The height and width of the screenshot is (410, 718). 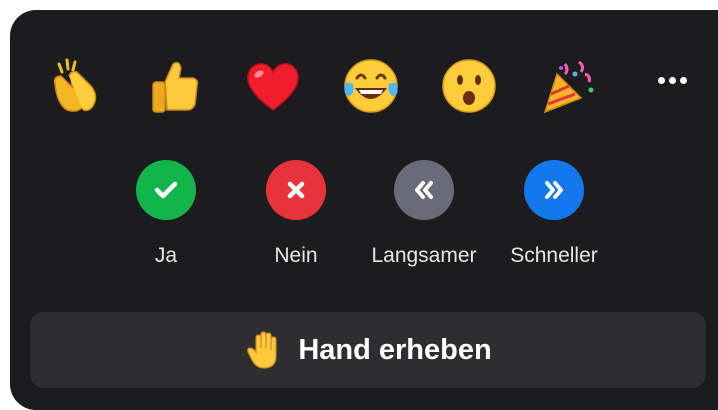 I want to click on heart-icon, so click(x=273, y=87).